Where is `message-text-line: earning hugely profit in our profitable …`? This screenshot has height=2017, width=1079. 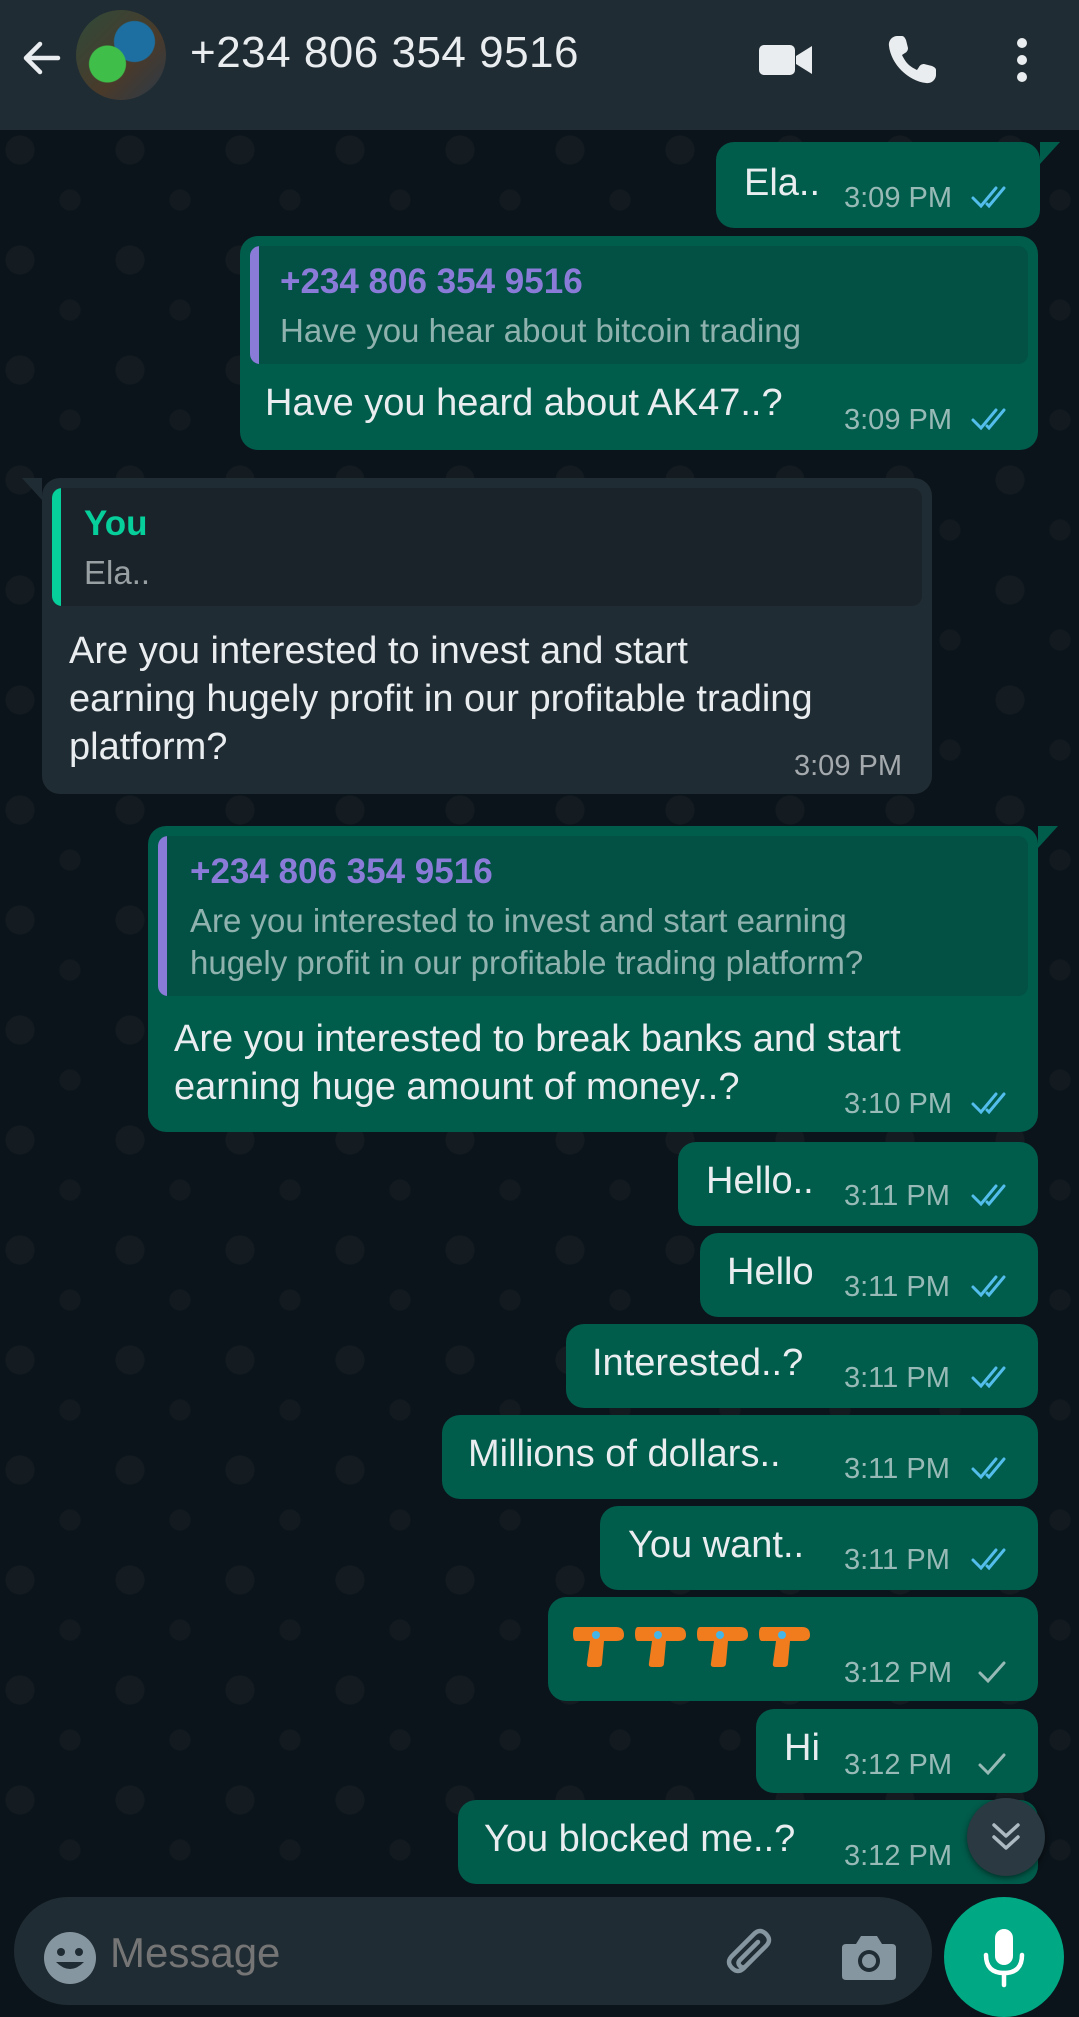 message-text-line: earning hugely profit in our profitable … is located at coordinates (441, 699).